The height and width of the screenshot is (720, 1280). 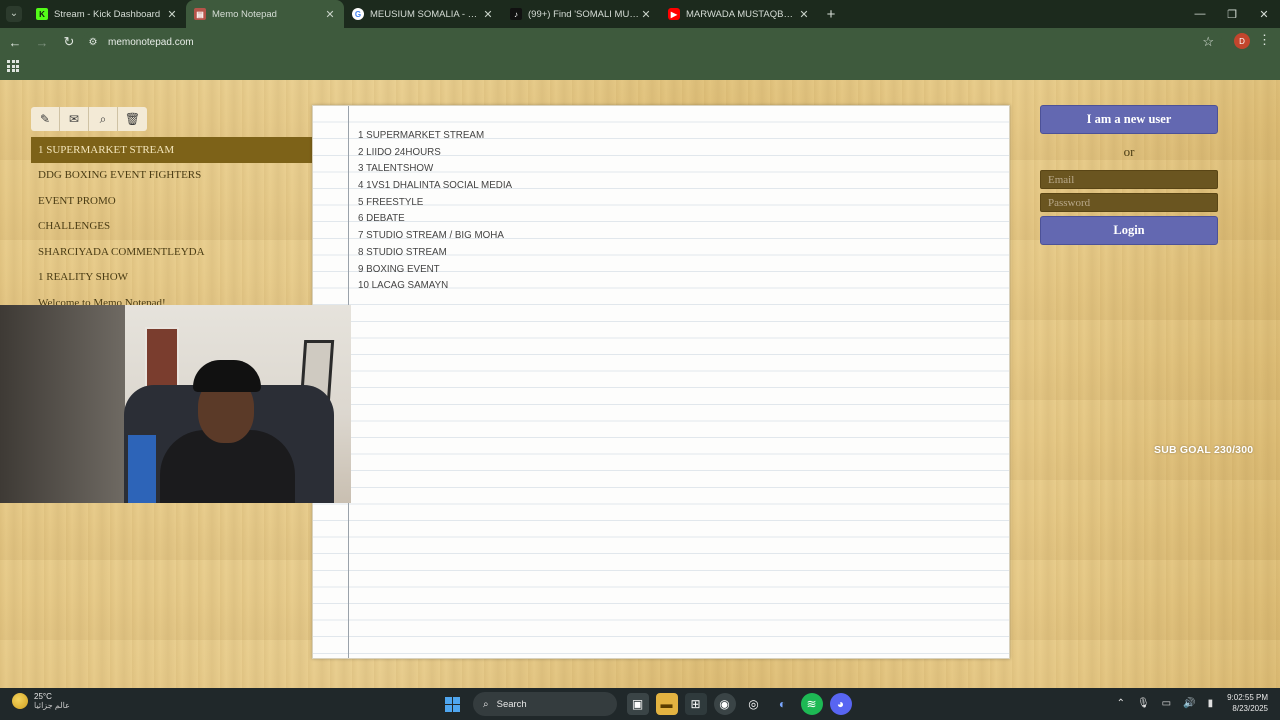 What do you see at coordinates (1247, 697) in the screenshot?
I see `clock-time: 9:02:55 PM` at bounding box center [1247, 697].